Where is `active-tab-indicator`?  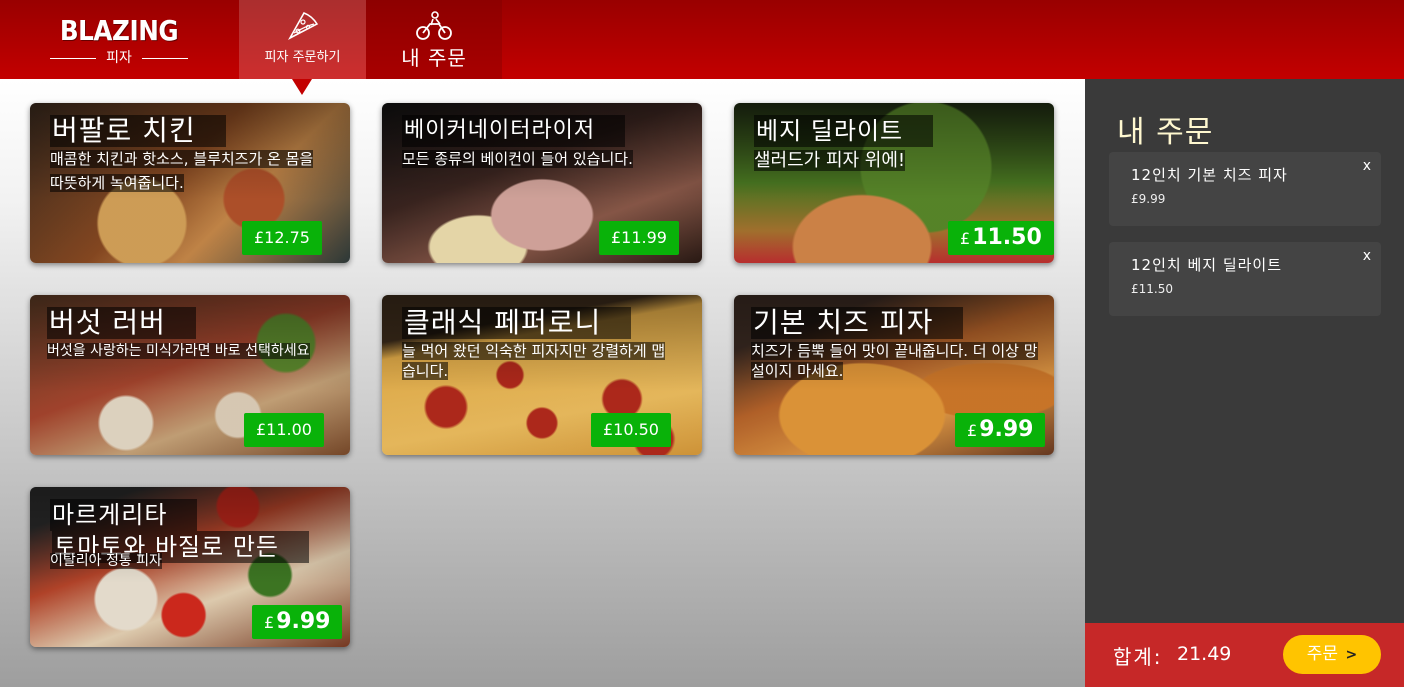 active-tab-indicator is located at coordinates (302, 87).